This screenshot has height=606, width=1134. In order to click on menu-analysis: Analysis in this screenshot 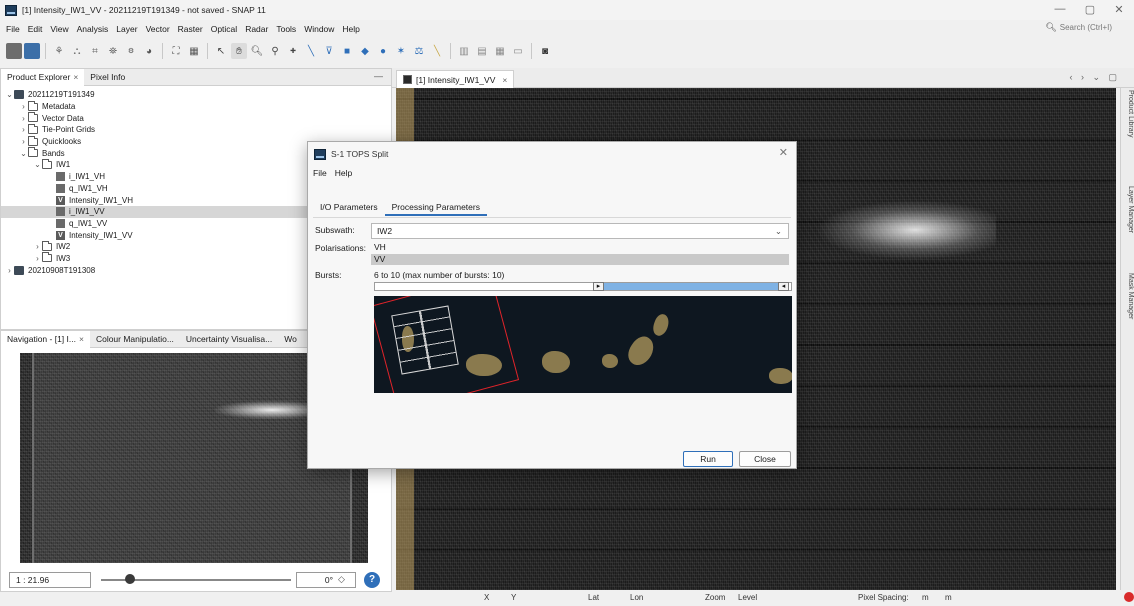, I will do `click(93, 29)`.